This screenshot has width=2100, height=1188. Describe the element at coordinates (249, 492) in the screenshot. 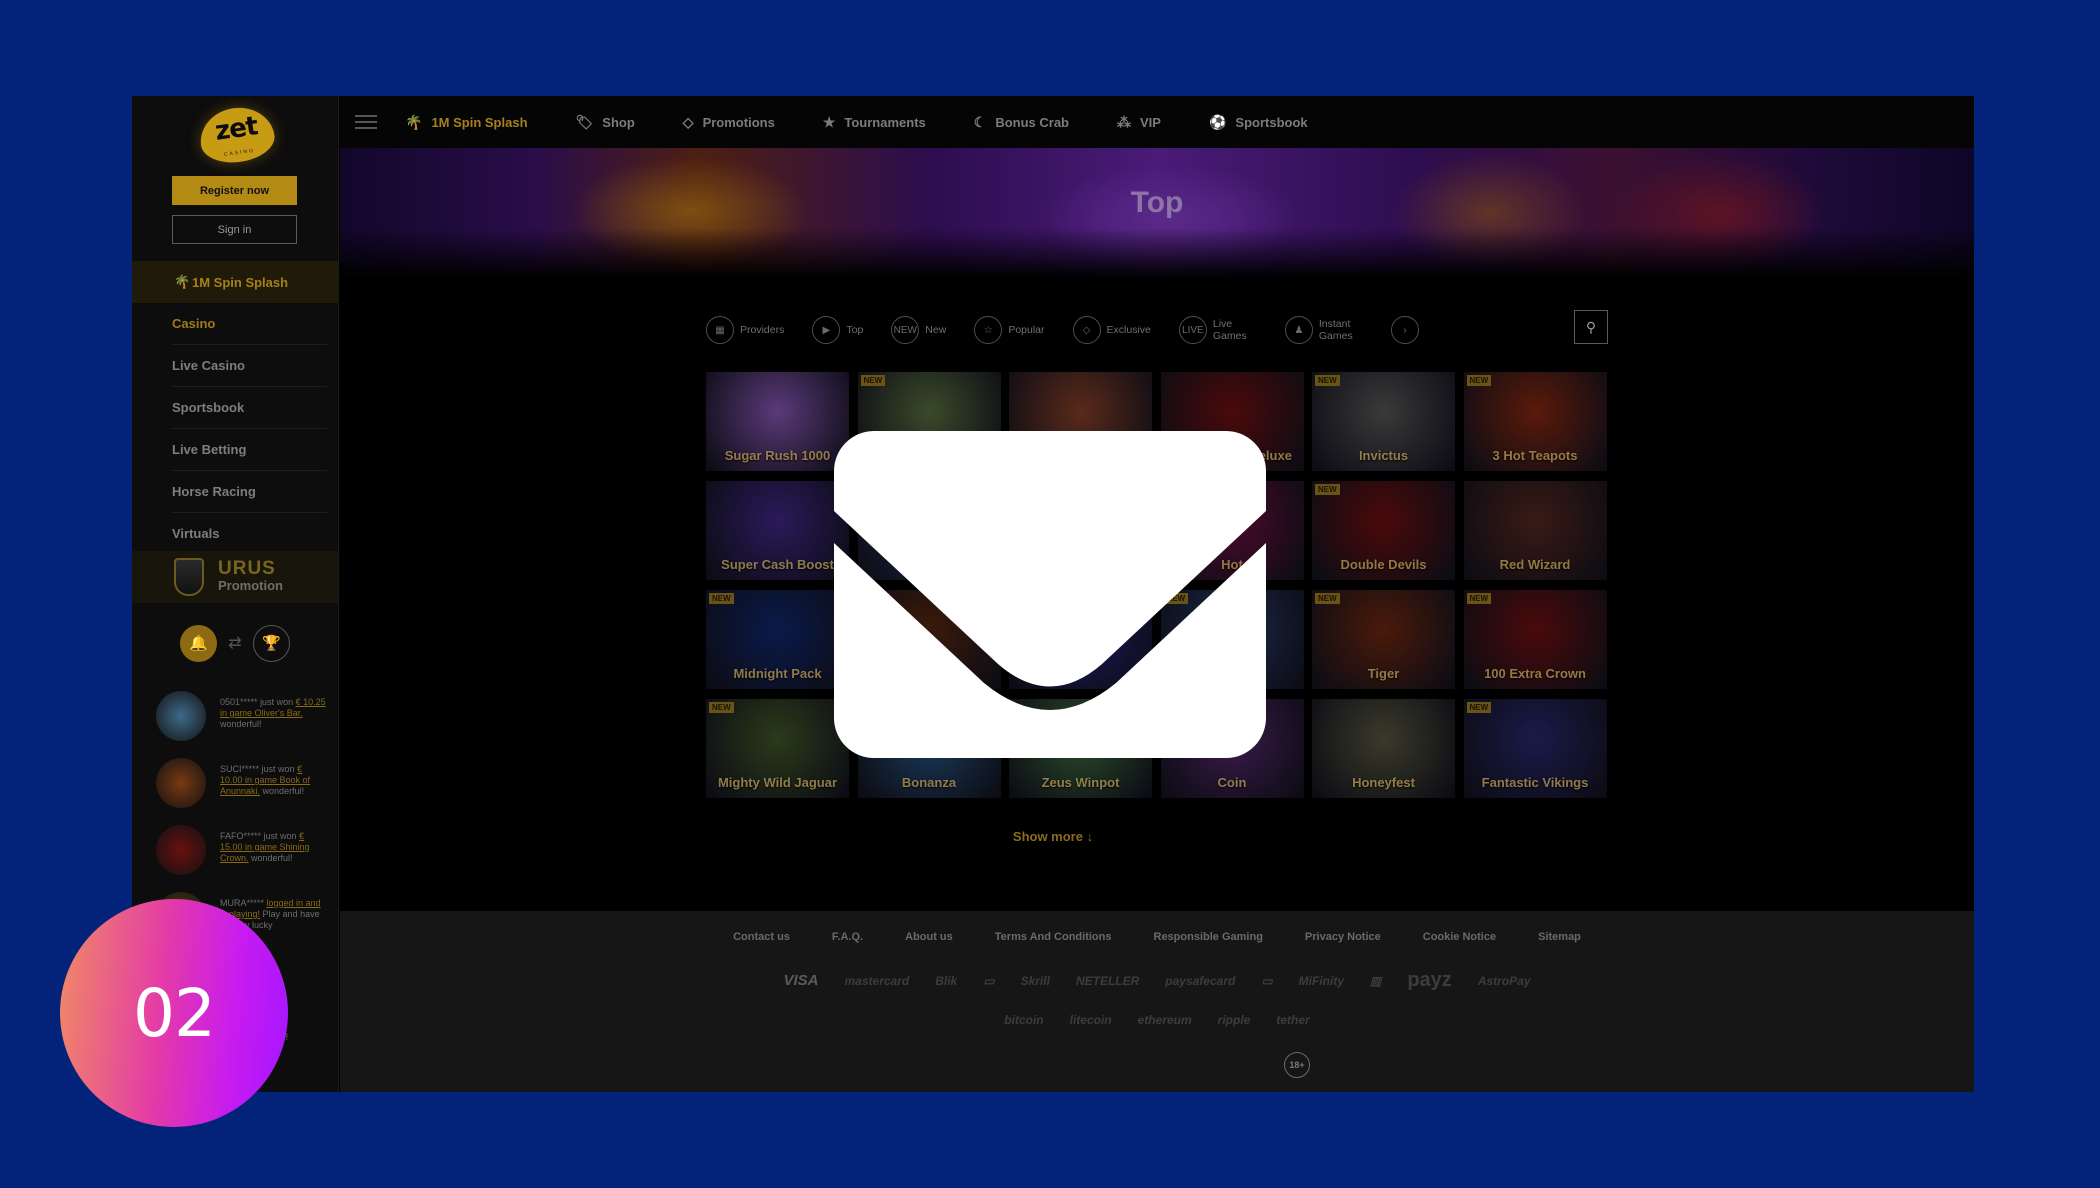

I see `sidebar-item-horse-racing: Horse Racing` at that location.